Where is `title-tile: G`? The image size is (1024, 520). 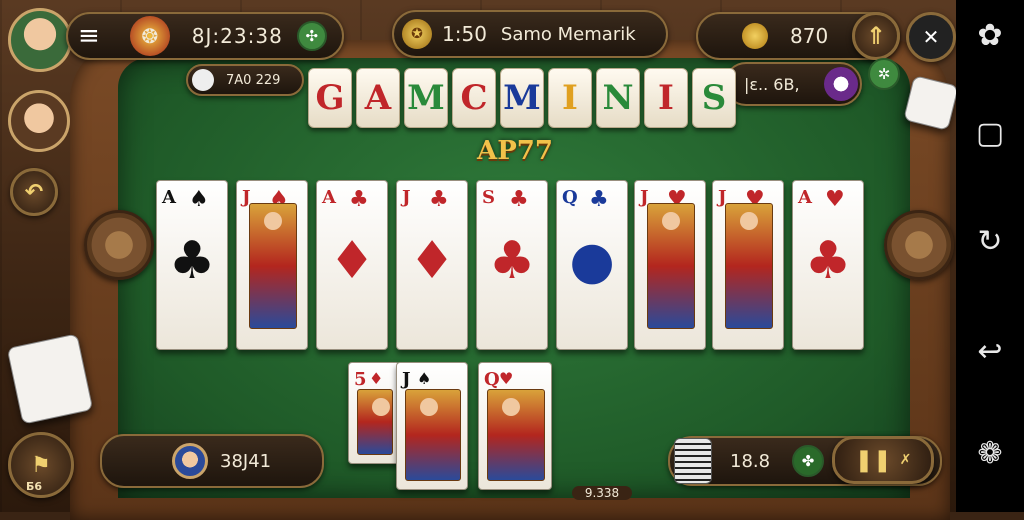 title-tile: G is located at coordinates (330, 98).